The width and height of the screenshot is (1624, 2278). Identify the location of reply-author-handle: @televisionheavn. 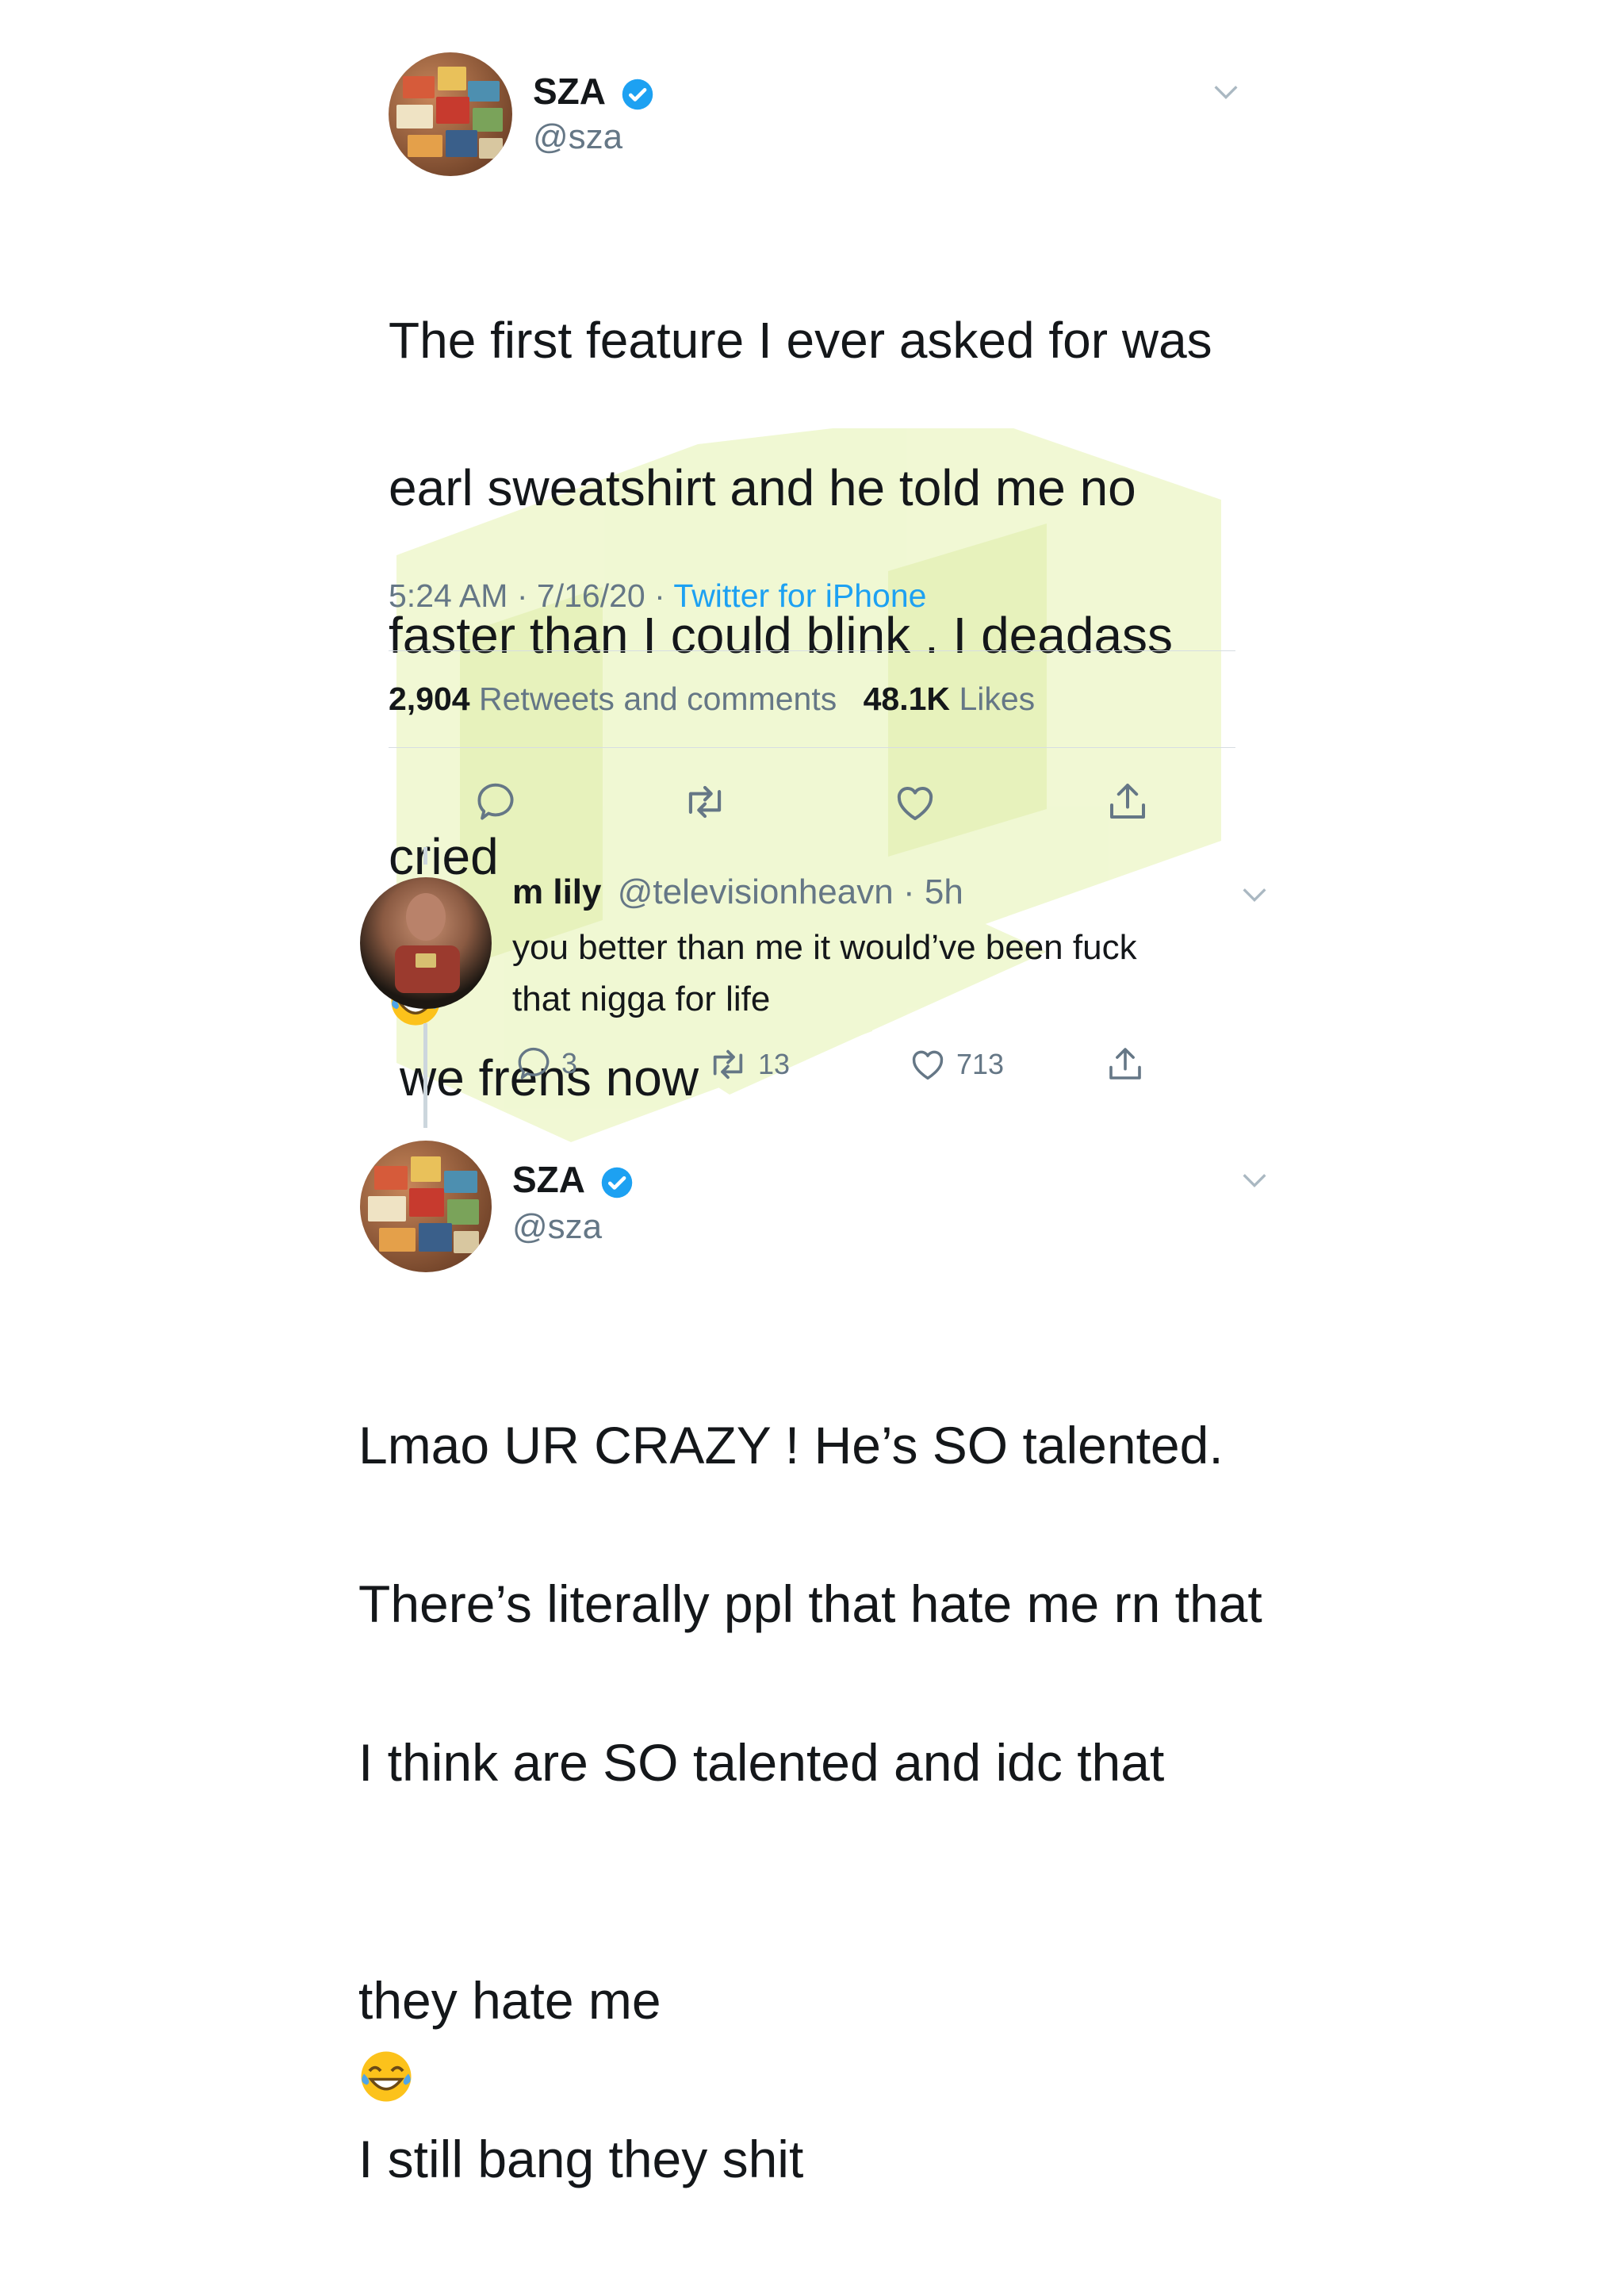
(756, 892).